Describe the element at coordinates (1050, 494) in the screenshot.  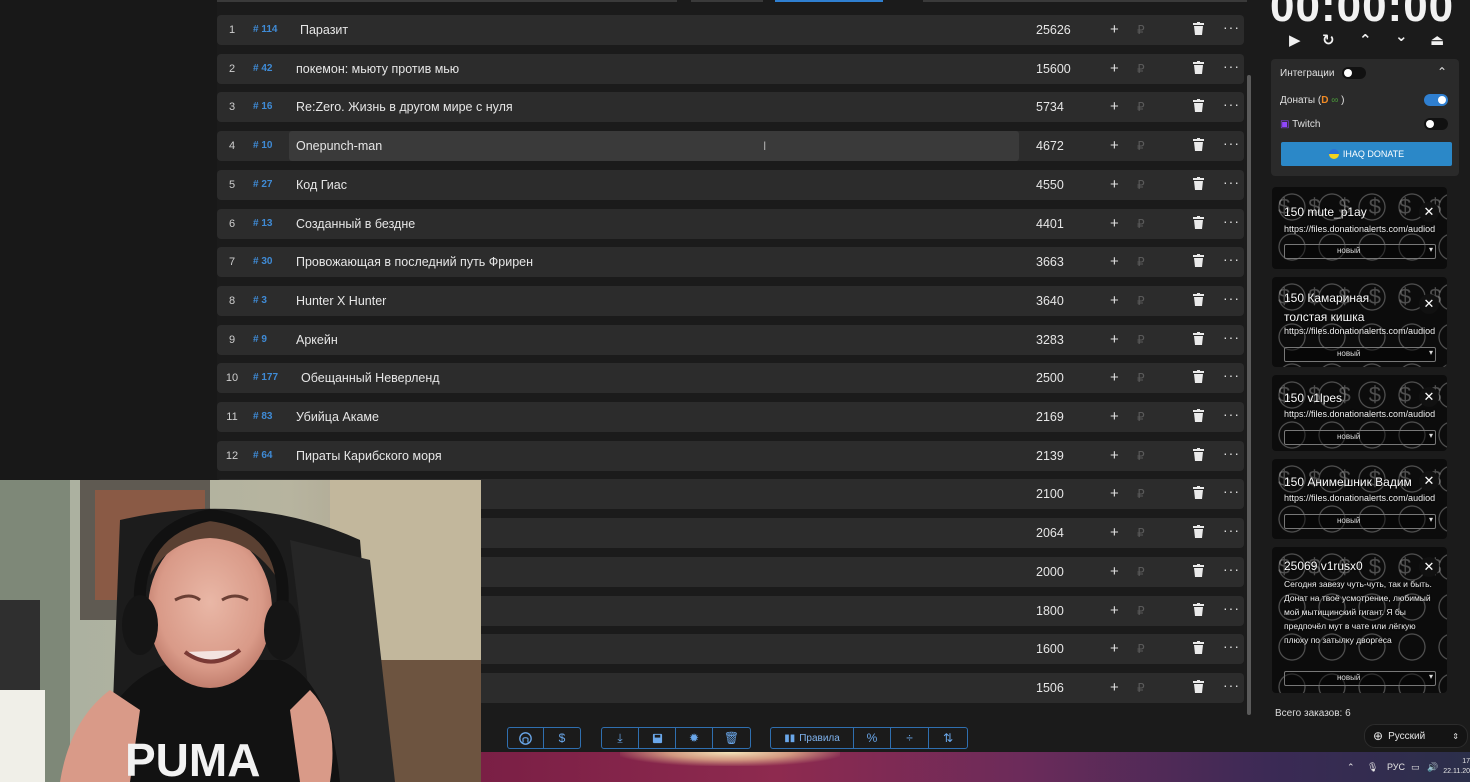
I see `lot-amount: 2100` at that location.